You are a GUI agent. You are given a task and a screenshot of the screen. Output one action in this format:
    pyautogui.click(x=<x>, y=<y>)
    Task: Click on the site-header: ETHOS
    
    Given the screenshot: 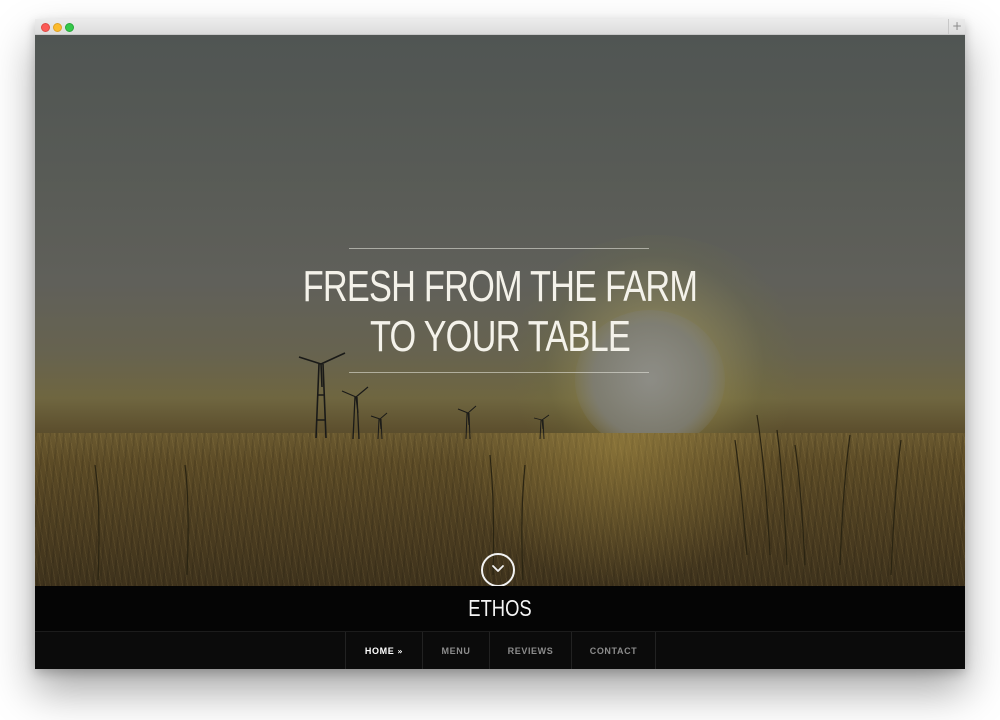 What is the action you would take?
    pyautogui.click(x=500, y=608)
    